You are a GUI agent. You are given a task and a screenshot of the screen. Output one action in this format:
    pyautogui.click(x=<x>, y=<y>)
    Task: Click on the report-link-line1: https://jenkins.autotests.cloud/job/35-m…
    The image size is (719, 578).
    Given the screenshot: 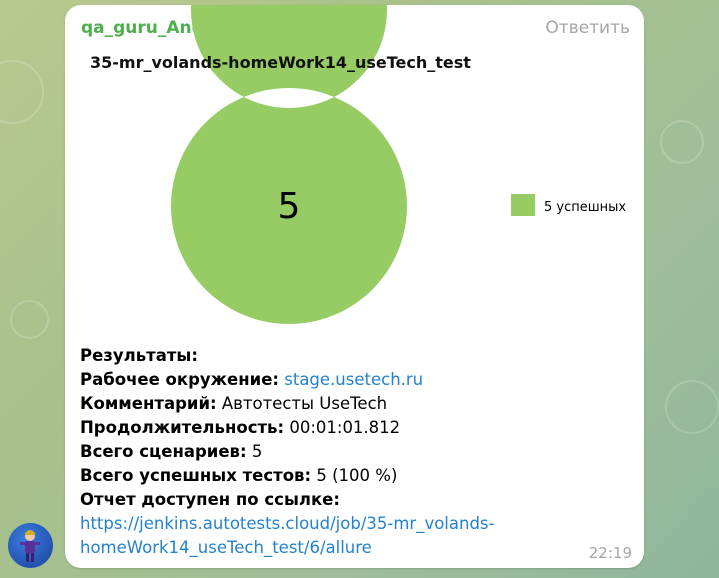 What is the action you would take?
    pyautogui.click(x=360, y=524)
    